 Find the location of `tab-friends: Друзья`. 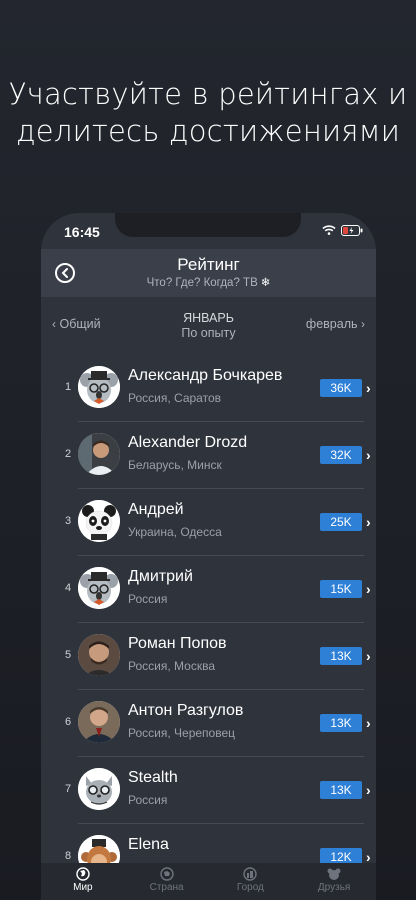

tab-friends: Друзья is located at coordinates (334, 881).